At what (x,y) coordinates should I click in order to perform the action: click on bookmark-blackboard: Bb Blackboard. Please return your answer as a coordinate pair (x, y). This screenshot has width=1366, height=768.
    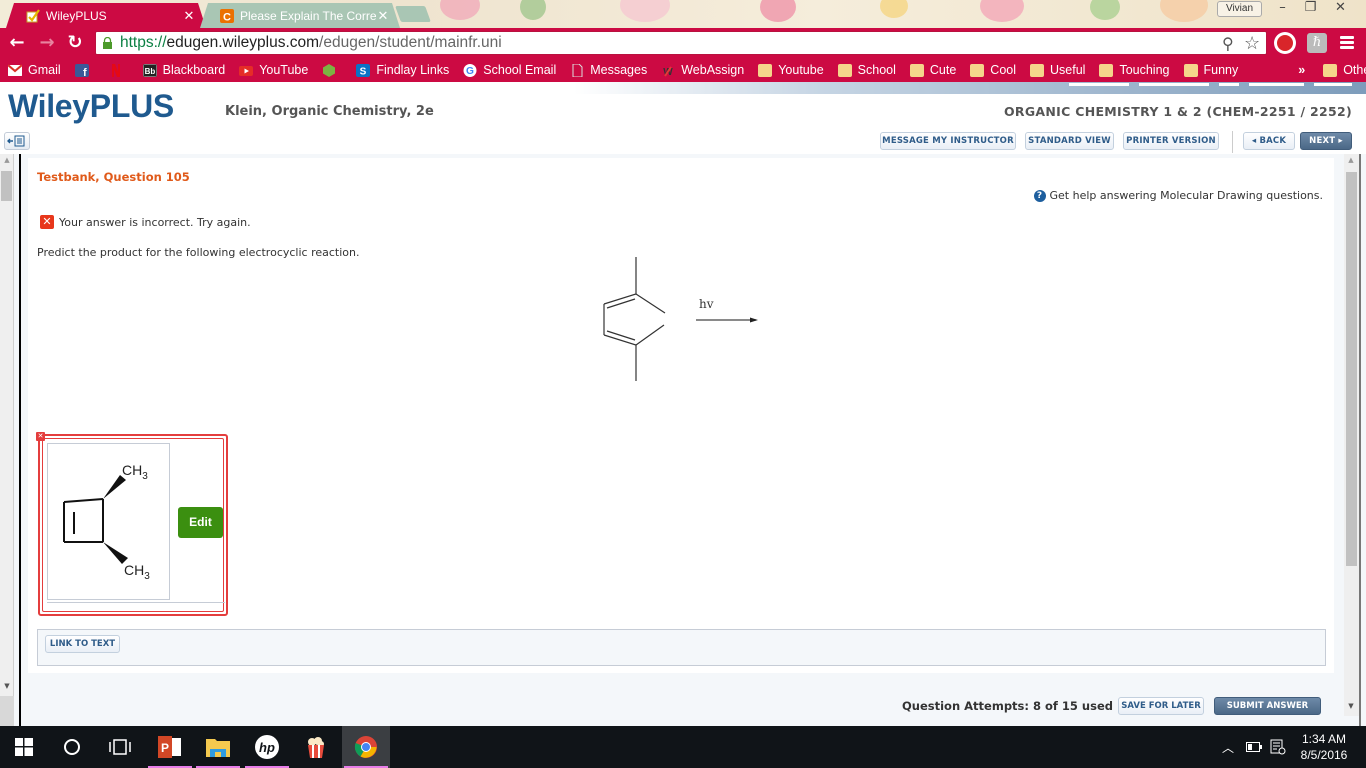
    Looking at the image, I should click on (183, 70).